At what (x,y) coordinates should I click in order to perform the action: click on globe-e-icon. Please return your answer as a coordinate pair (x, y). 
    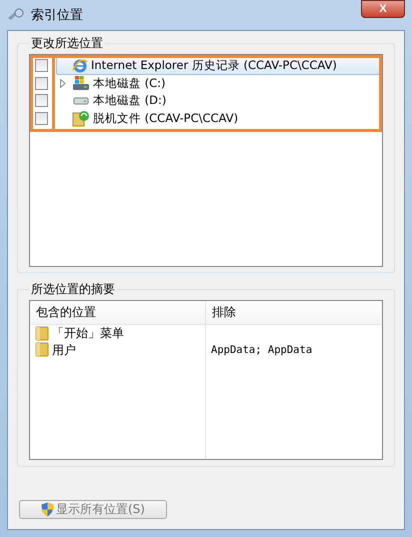
    Looking at the image, I should click on (80, 66).